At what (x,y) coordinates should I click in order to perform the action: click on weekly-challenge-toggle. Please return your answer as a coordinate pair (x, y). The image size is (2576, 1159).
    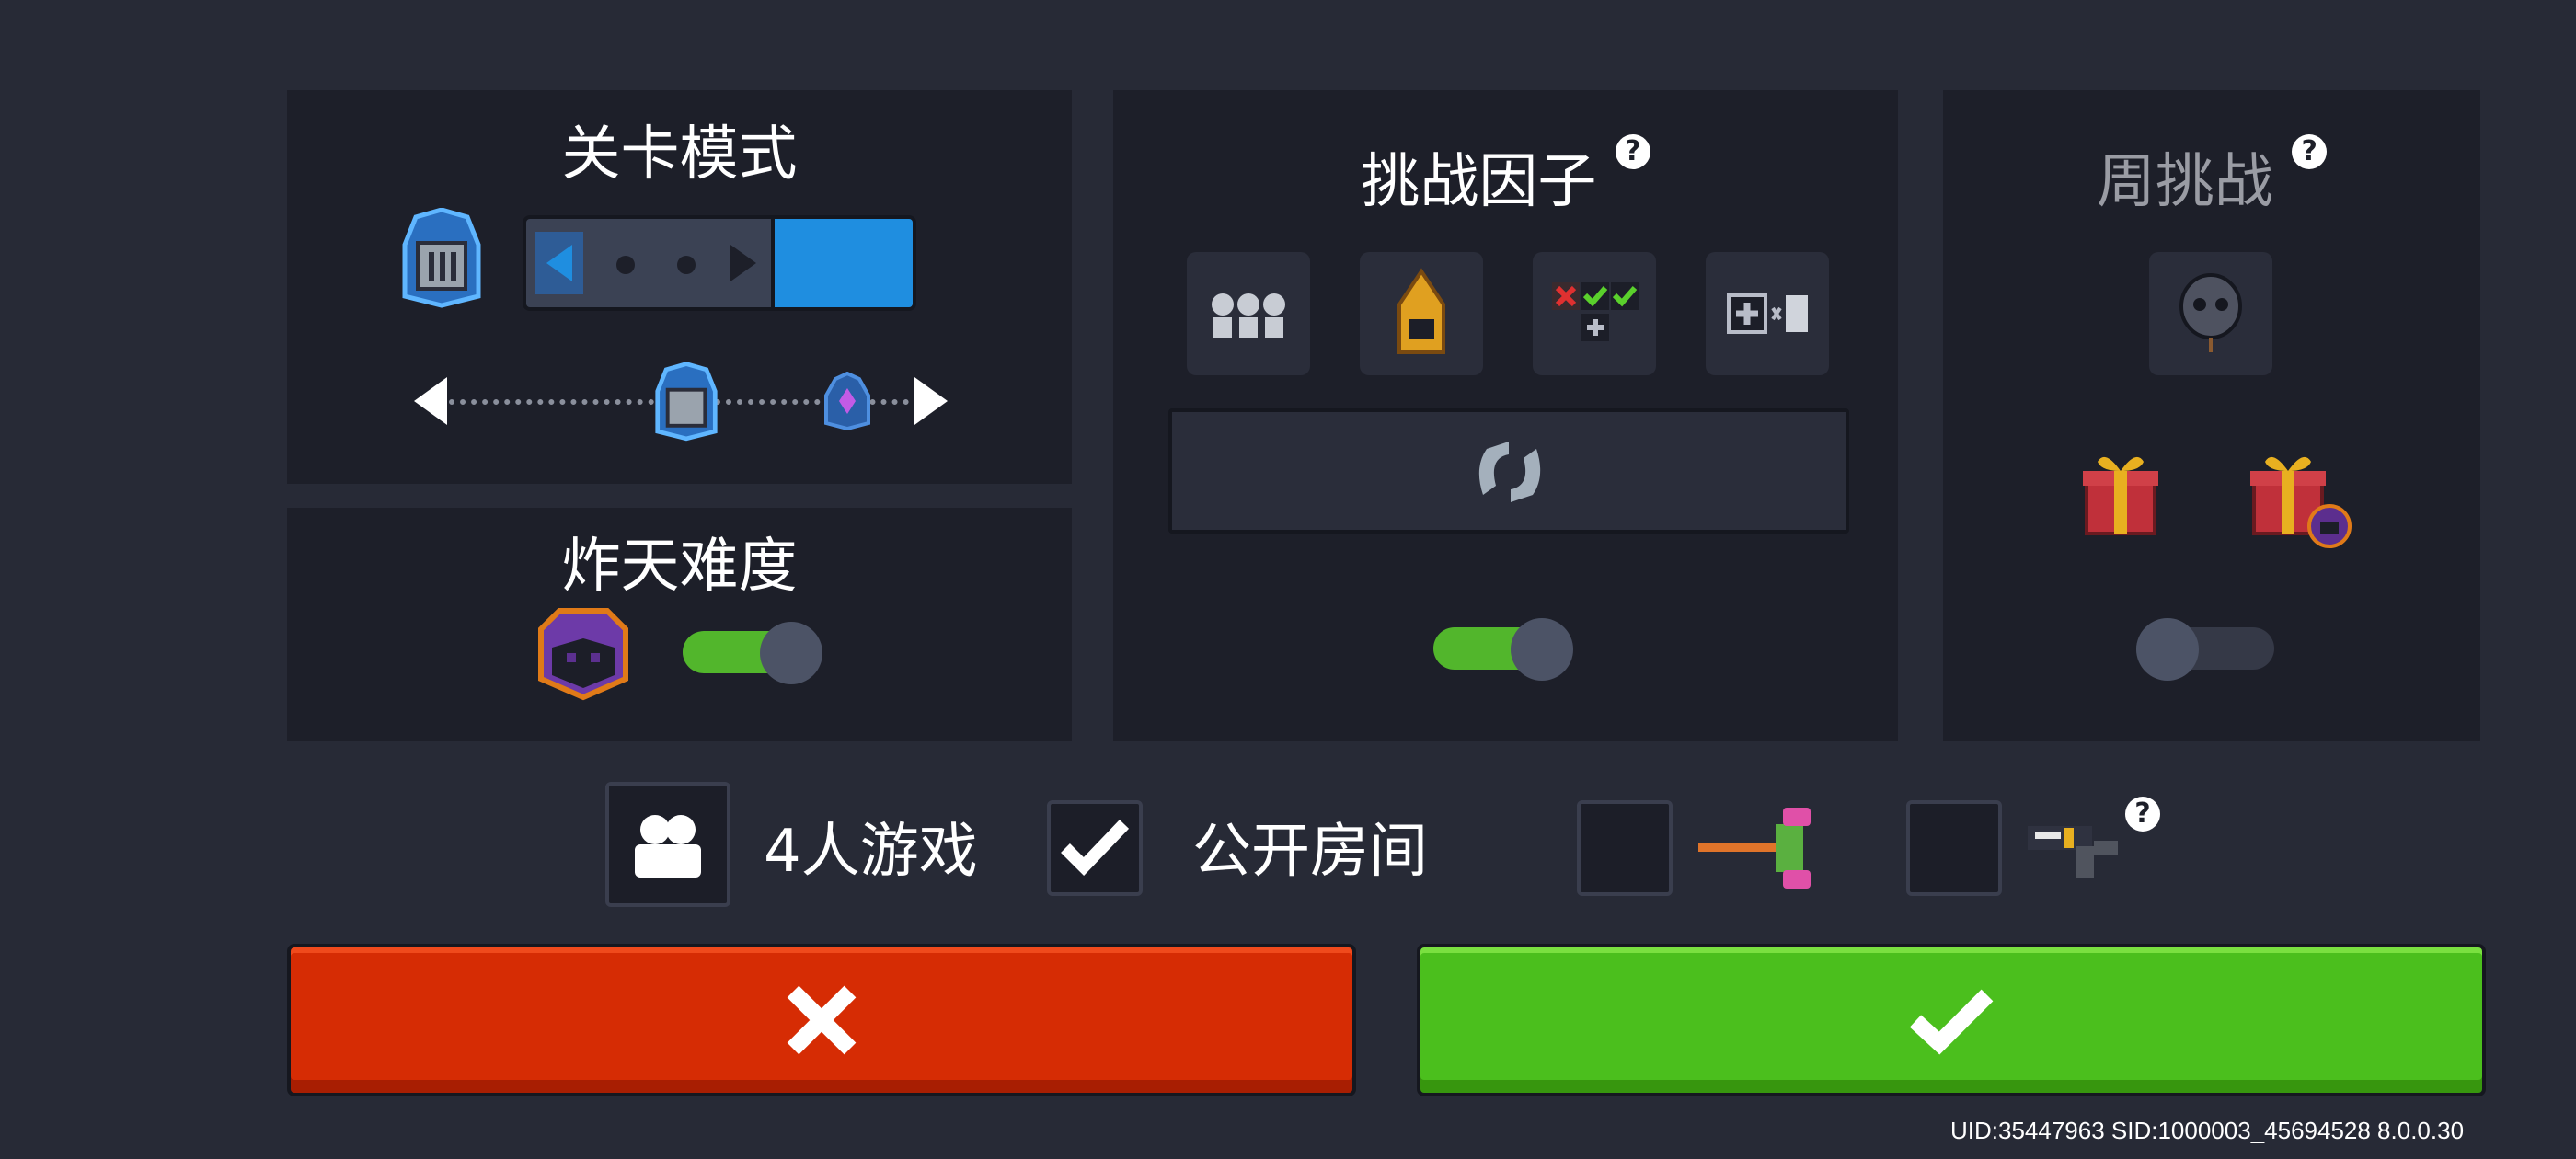
    Looking at the image, I should click on (2208, 649).